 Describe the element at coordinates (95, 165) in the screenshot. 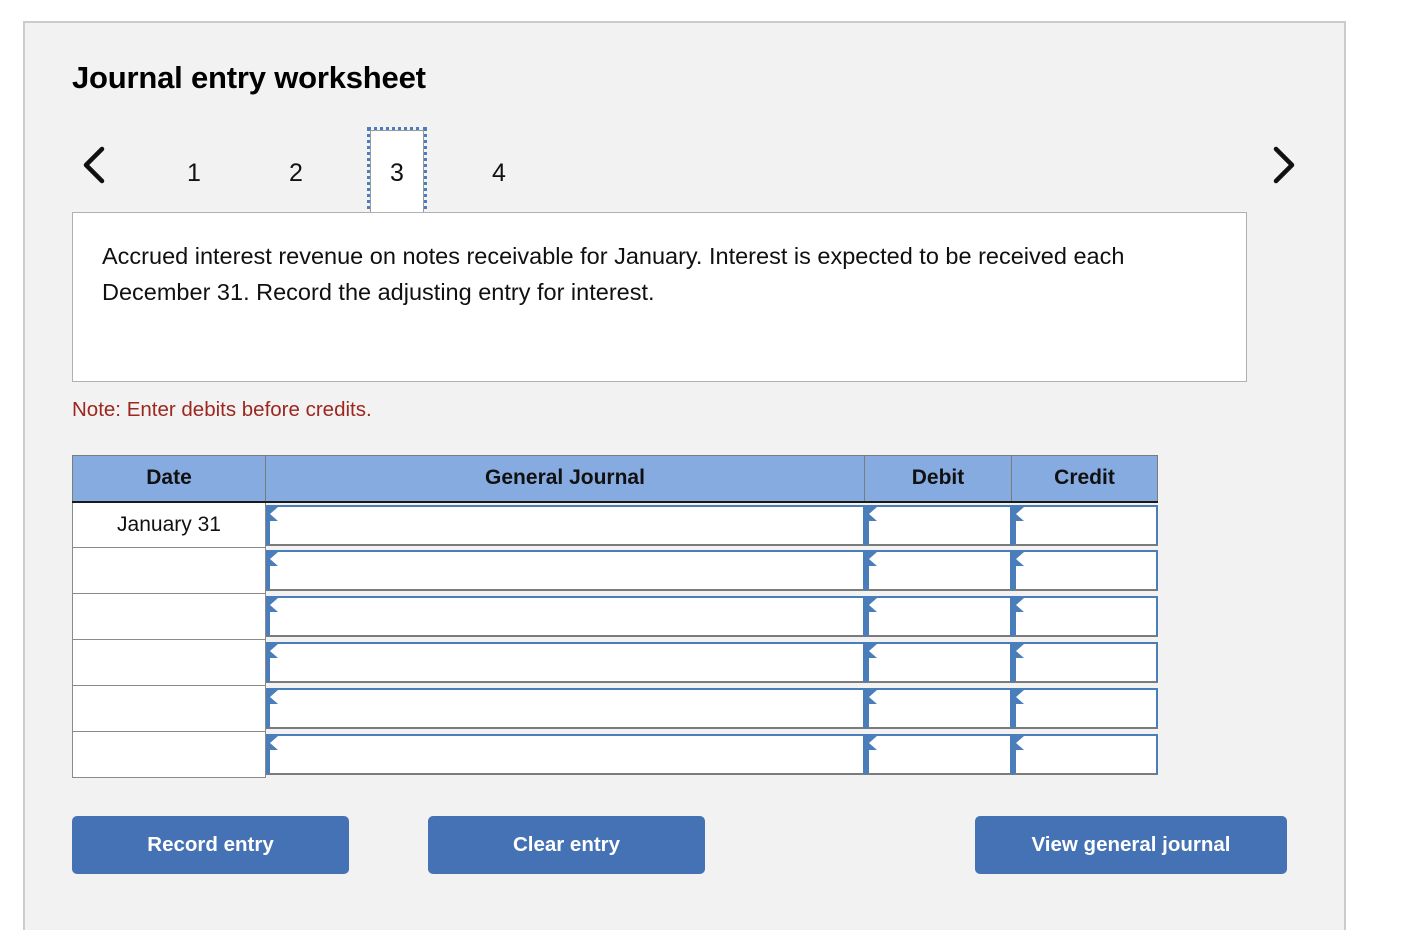

I see `chevron-left-icon` at that location.